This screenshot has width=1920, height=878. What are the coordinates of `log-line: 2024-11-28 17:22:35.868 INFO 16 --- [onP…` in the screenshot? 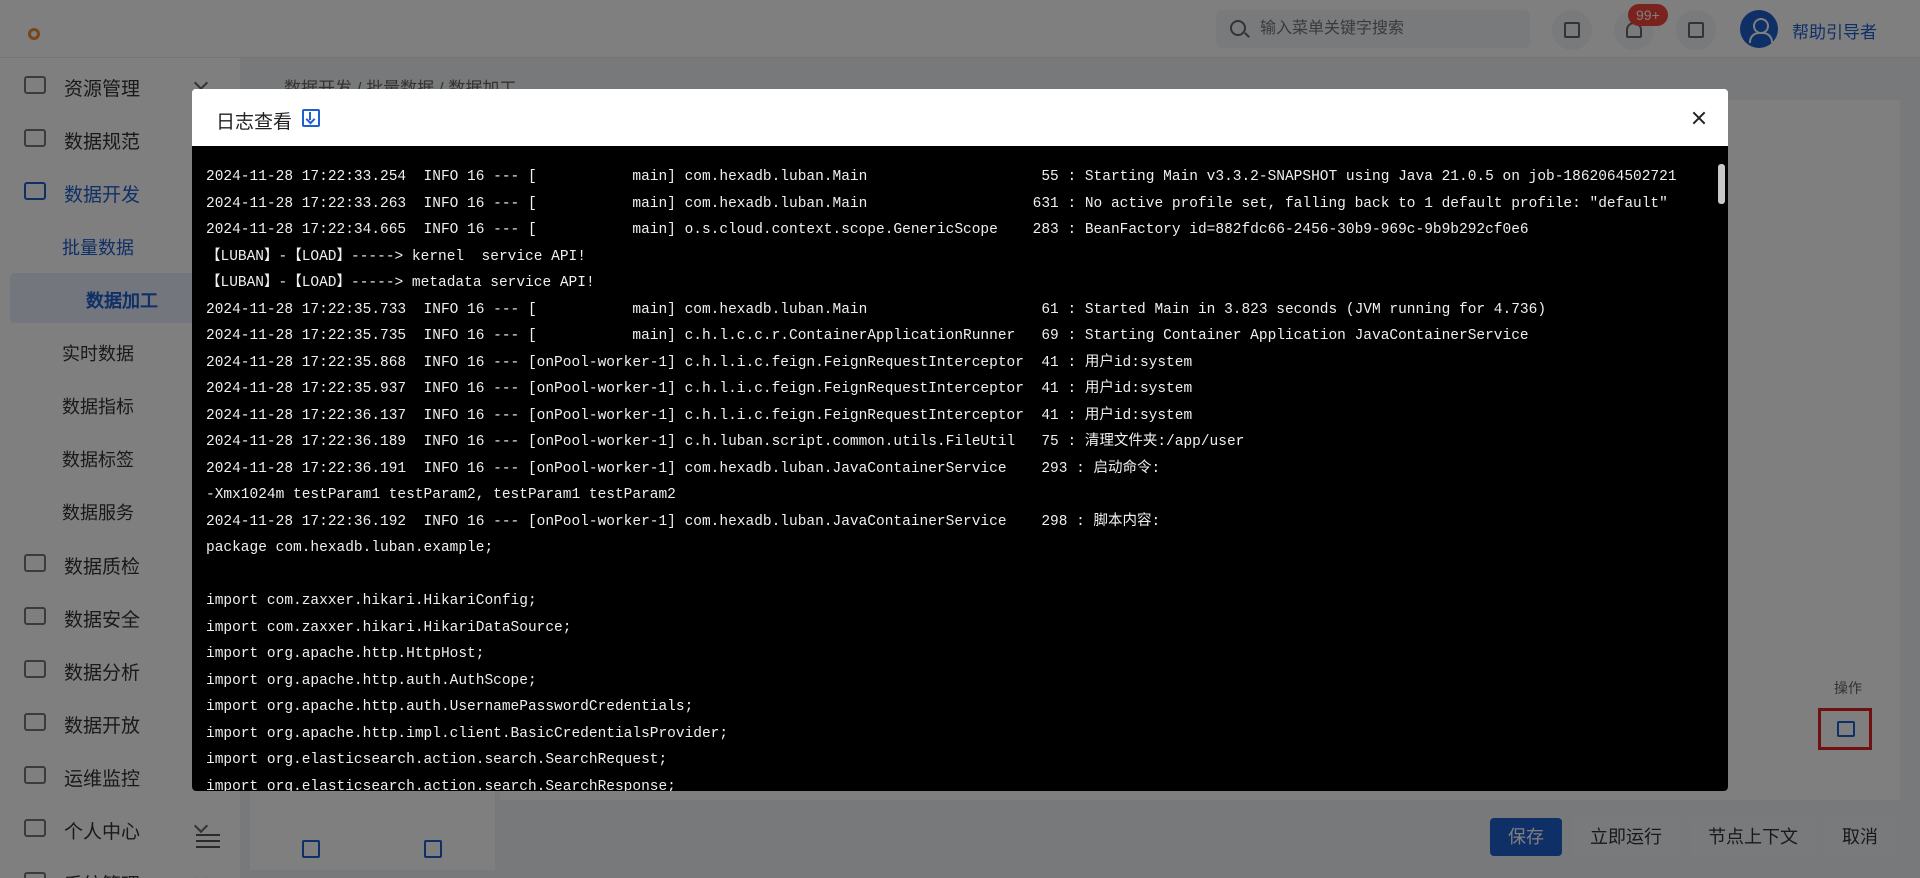 It's located at (699, 362).